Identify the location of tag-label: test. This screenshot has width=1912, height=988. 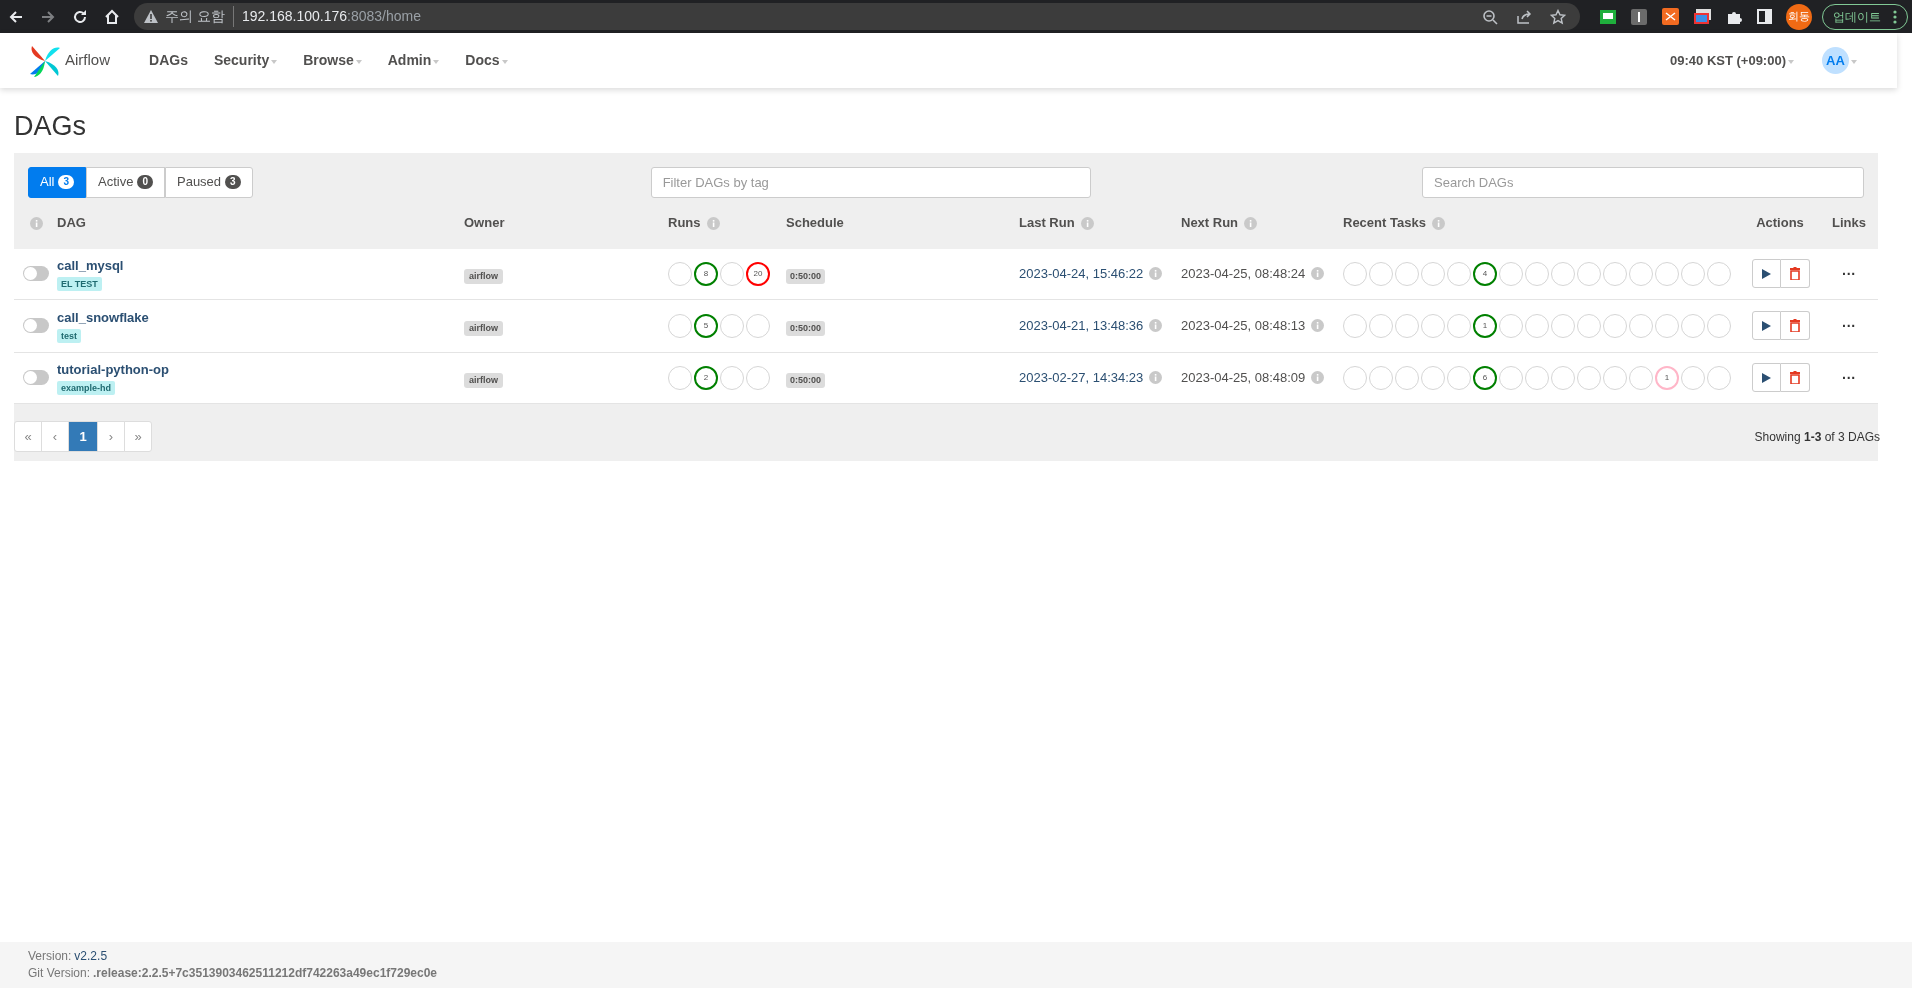
(69, 336).